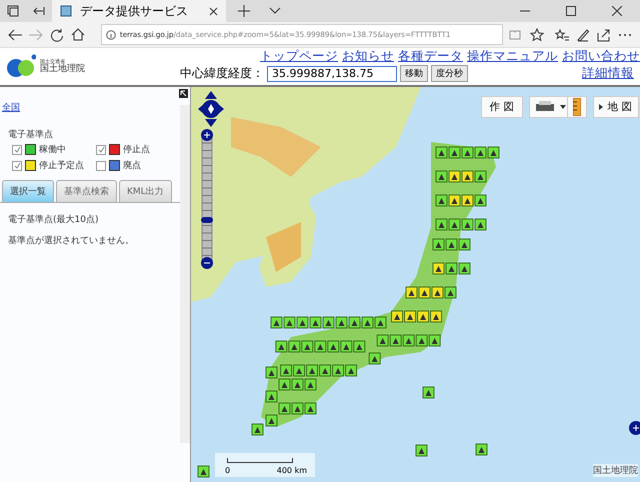  Describe the element at coordinates (616, 107) in the screenshot. I see `map-button: 地 図` at that location.